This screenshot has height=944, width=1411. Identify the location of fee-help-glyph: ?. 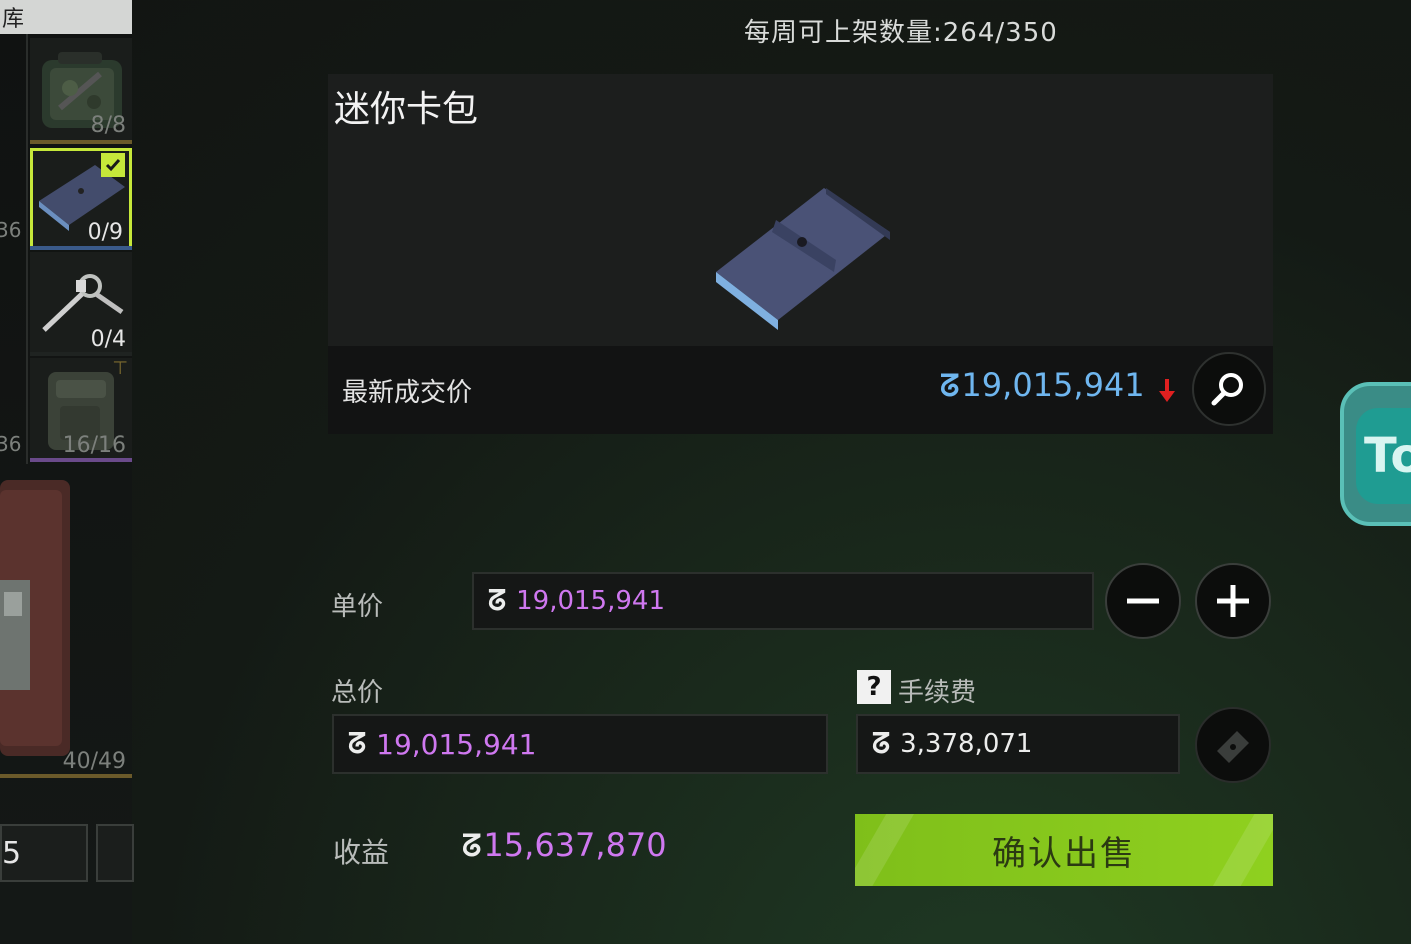
(874, 687).